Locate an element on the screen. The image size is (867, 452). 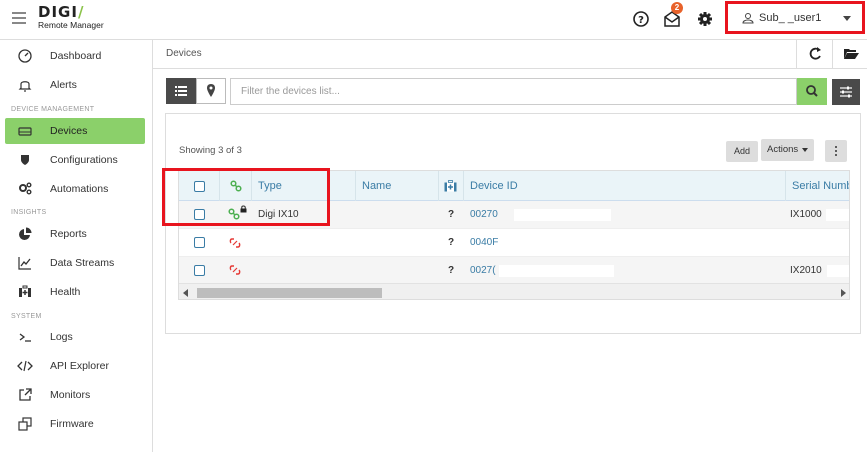
chevron-down-icon is located at coordinates (847, 18).